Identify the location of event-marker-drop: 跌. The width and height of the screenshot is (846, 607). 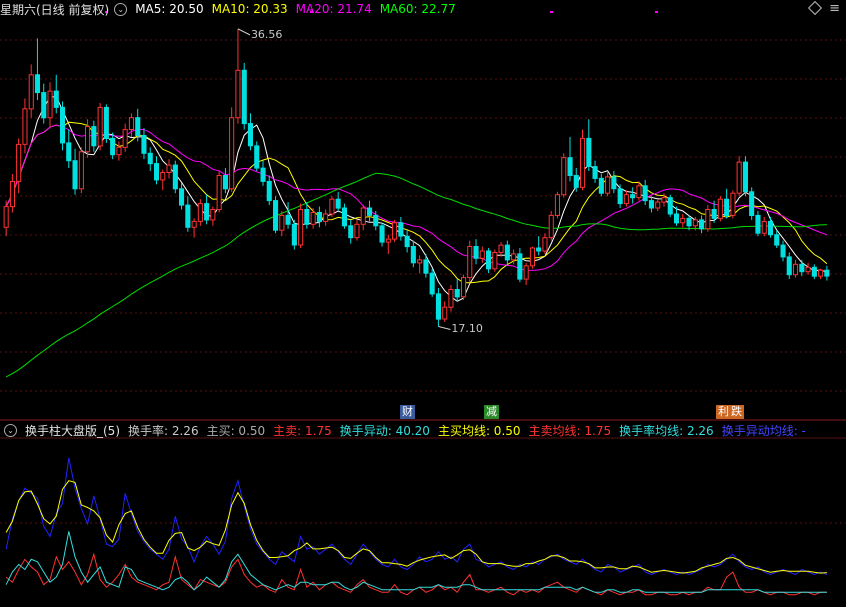
(736, 412).